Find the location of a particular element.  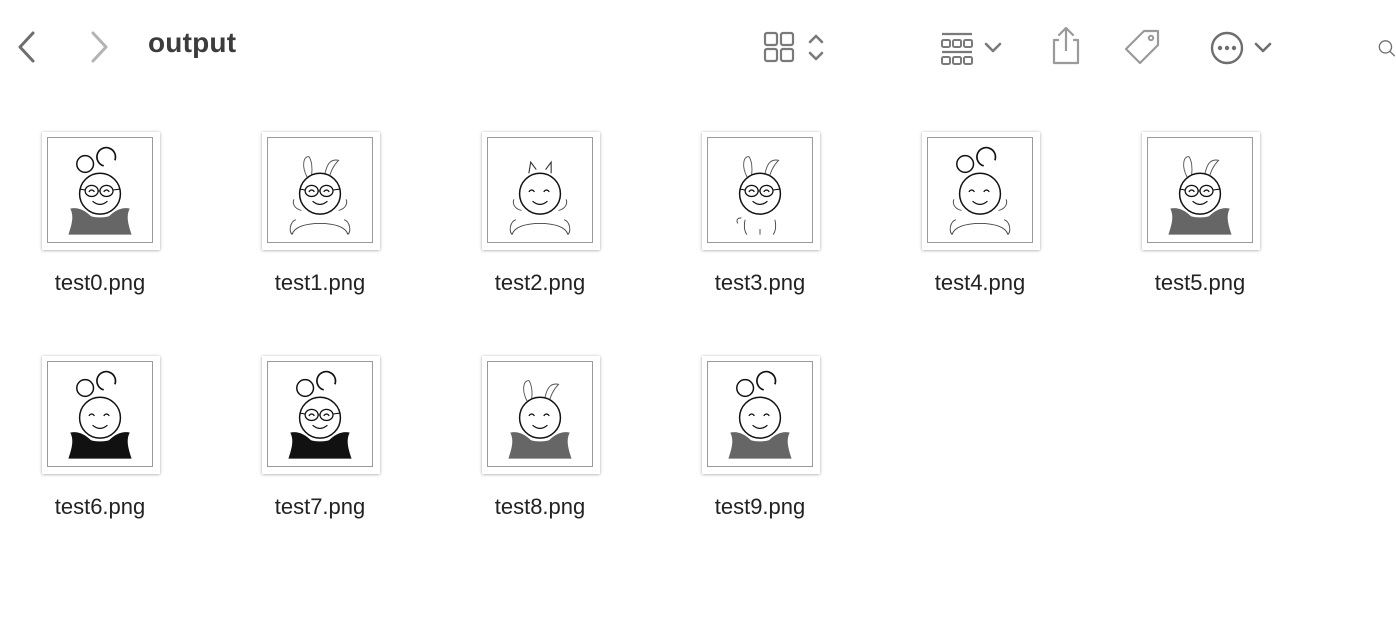

file-item: test1.png is located at coordinates (320, 232).